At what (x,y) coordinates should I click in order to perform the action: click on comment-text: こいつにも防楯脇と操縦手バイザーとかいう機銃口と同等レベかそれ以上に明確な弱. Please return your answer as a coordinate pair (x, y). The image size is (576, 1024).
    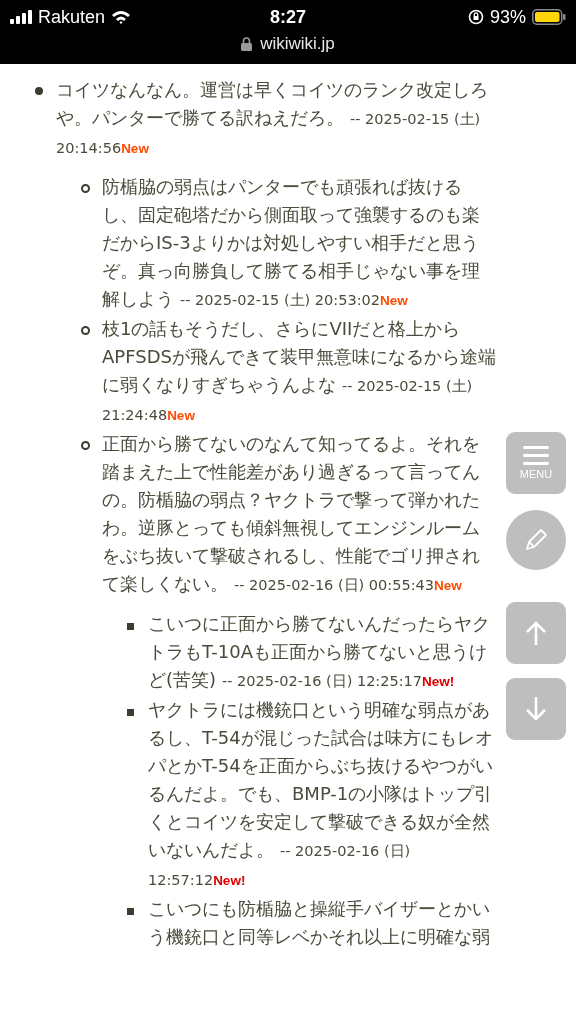
    Looking at the image, I should click on (319, 923).